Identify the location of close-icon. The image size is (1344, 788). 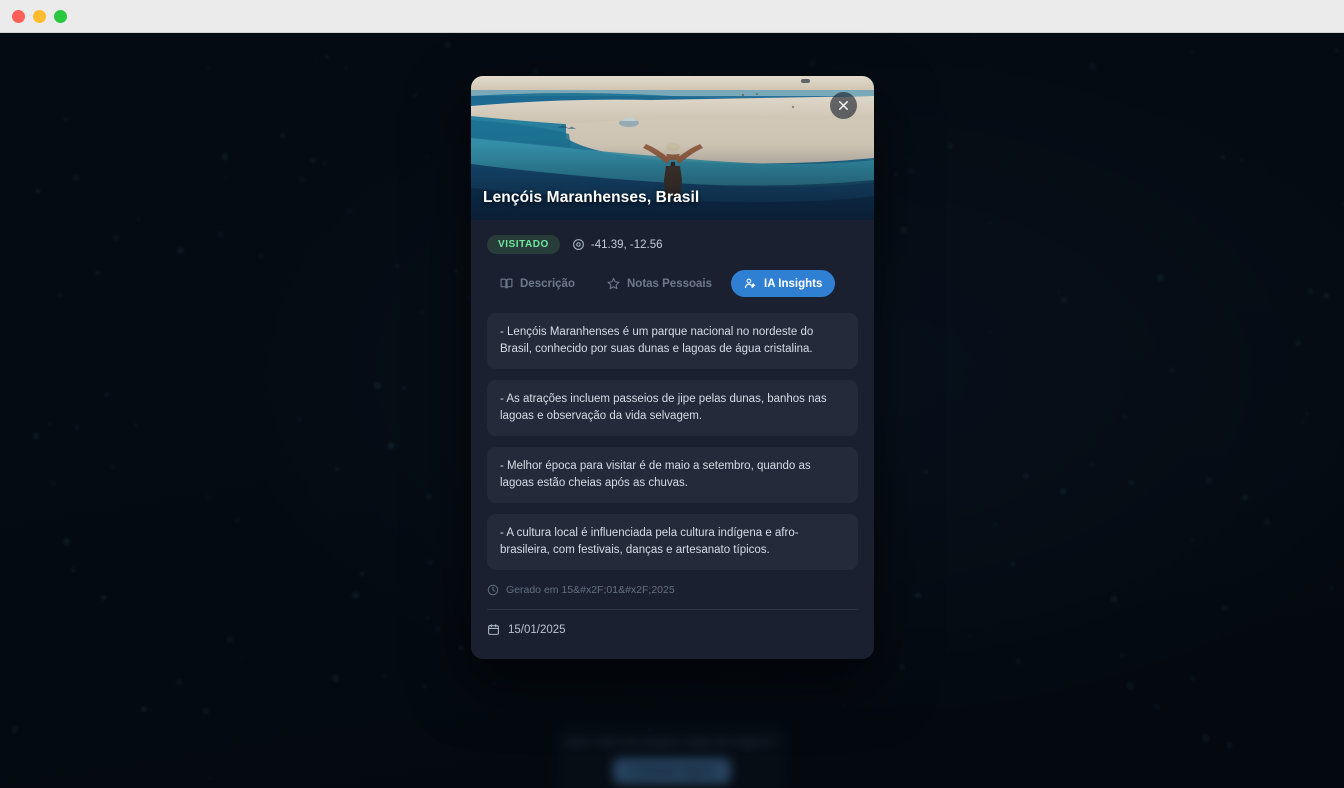
(843, 105).